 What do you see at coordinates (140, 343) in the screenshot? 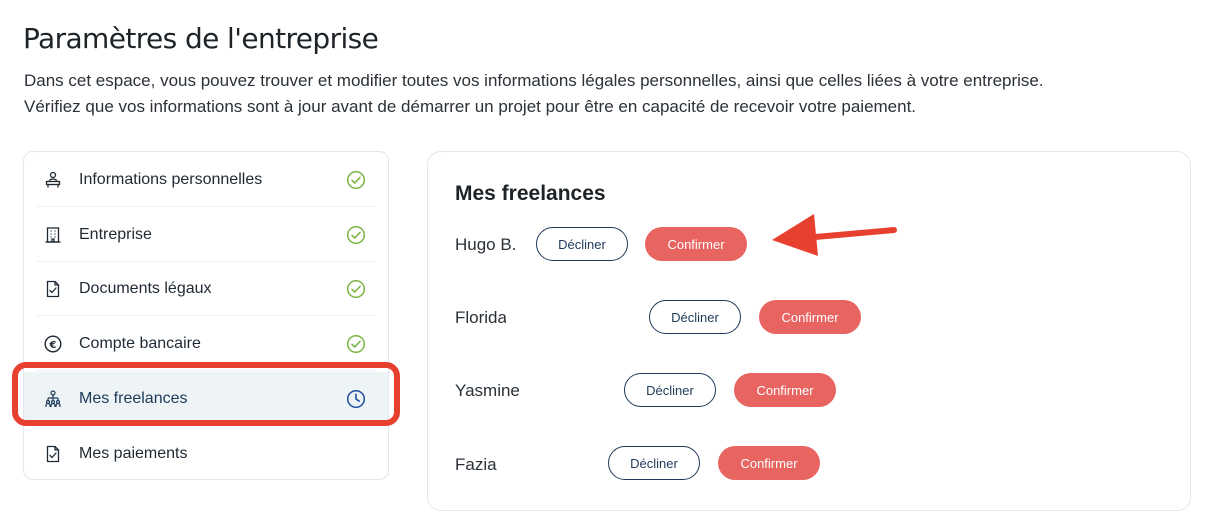
I see `sidebar-item-label: Compte bancaire` at bounding box center [140, 343].